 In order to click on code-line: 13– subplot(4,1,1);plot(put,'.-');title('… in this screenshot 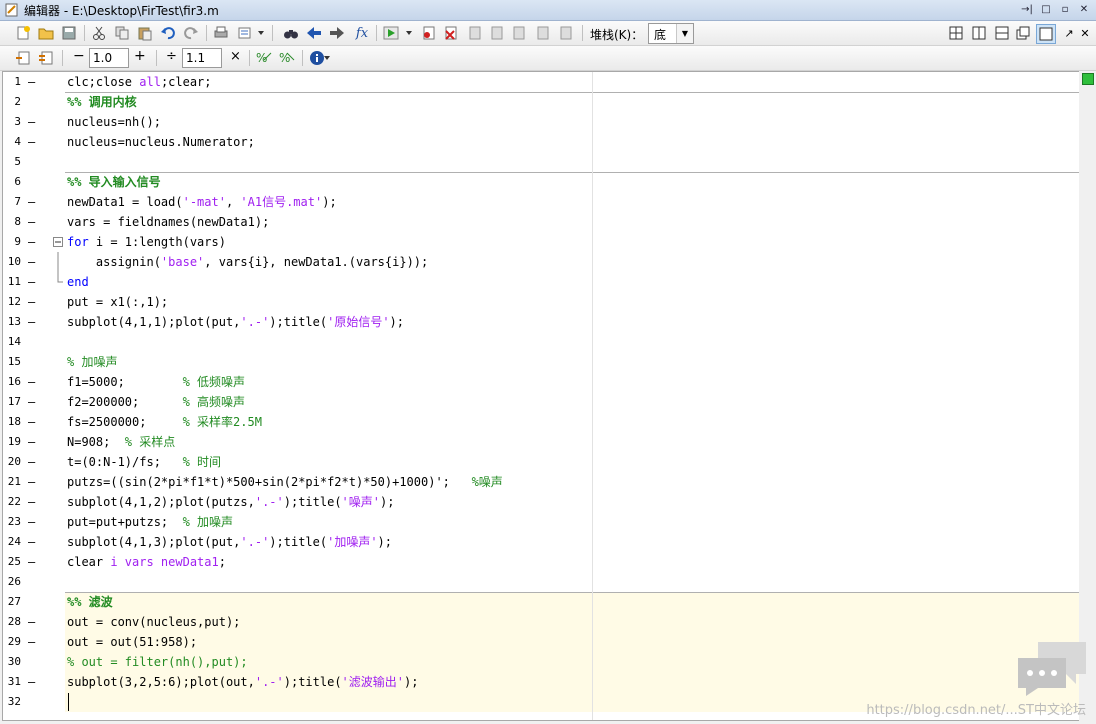, I will do `click(541, 322)`.